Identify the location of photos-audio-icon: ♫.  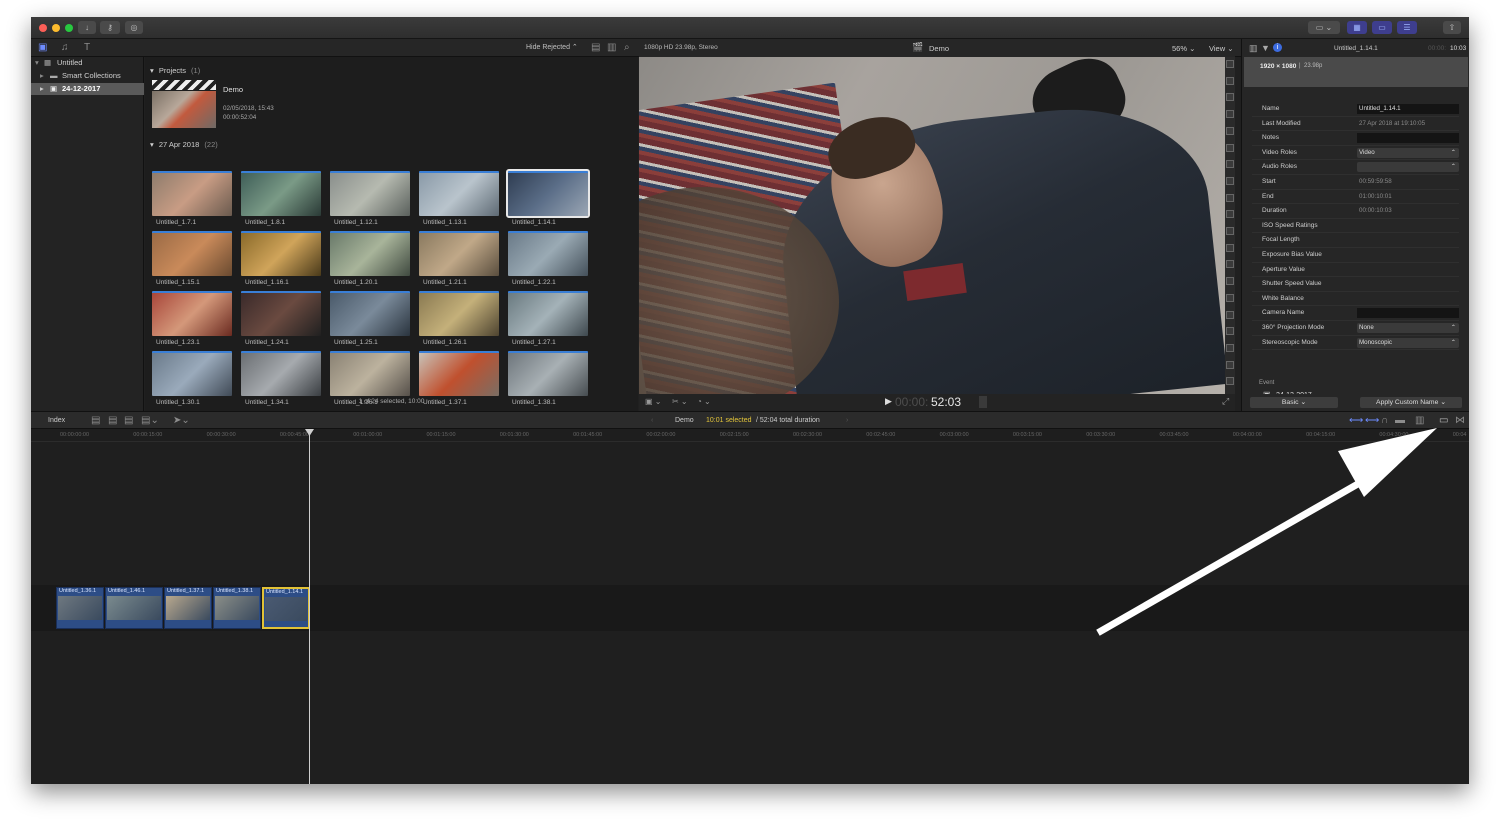
(65, 48).